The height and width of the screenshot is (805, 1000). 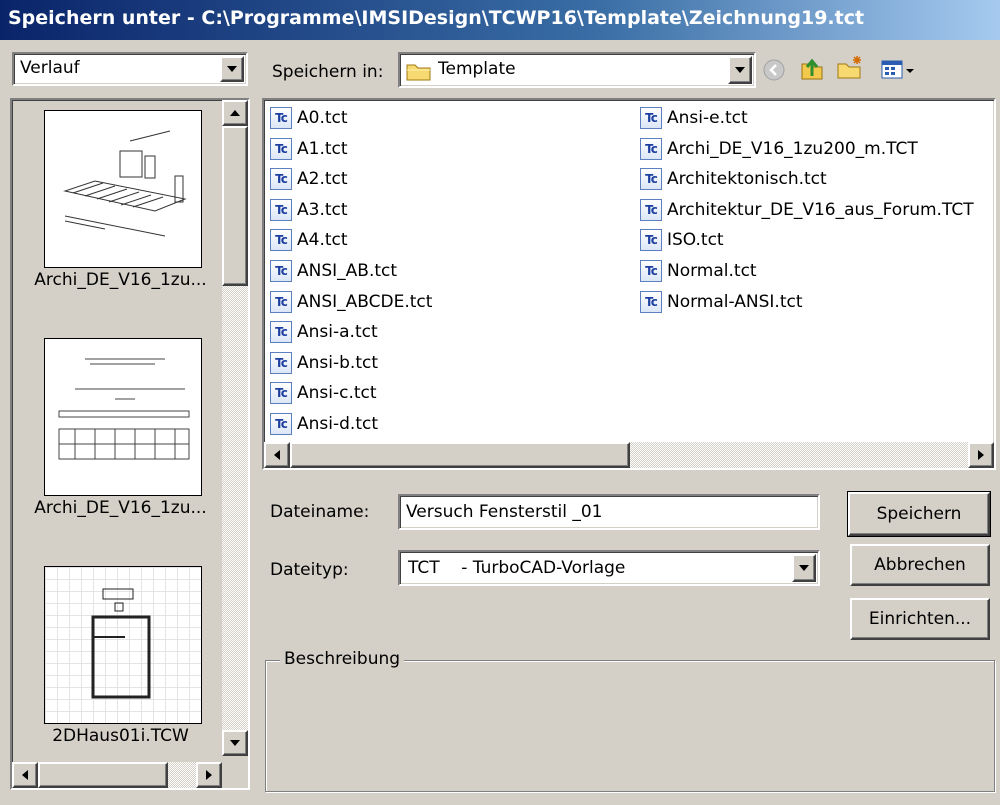 I want to click on file-item: Tc Archi_DE_V16_1zu200_m.TCT, so click(x=779, y=149).